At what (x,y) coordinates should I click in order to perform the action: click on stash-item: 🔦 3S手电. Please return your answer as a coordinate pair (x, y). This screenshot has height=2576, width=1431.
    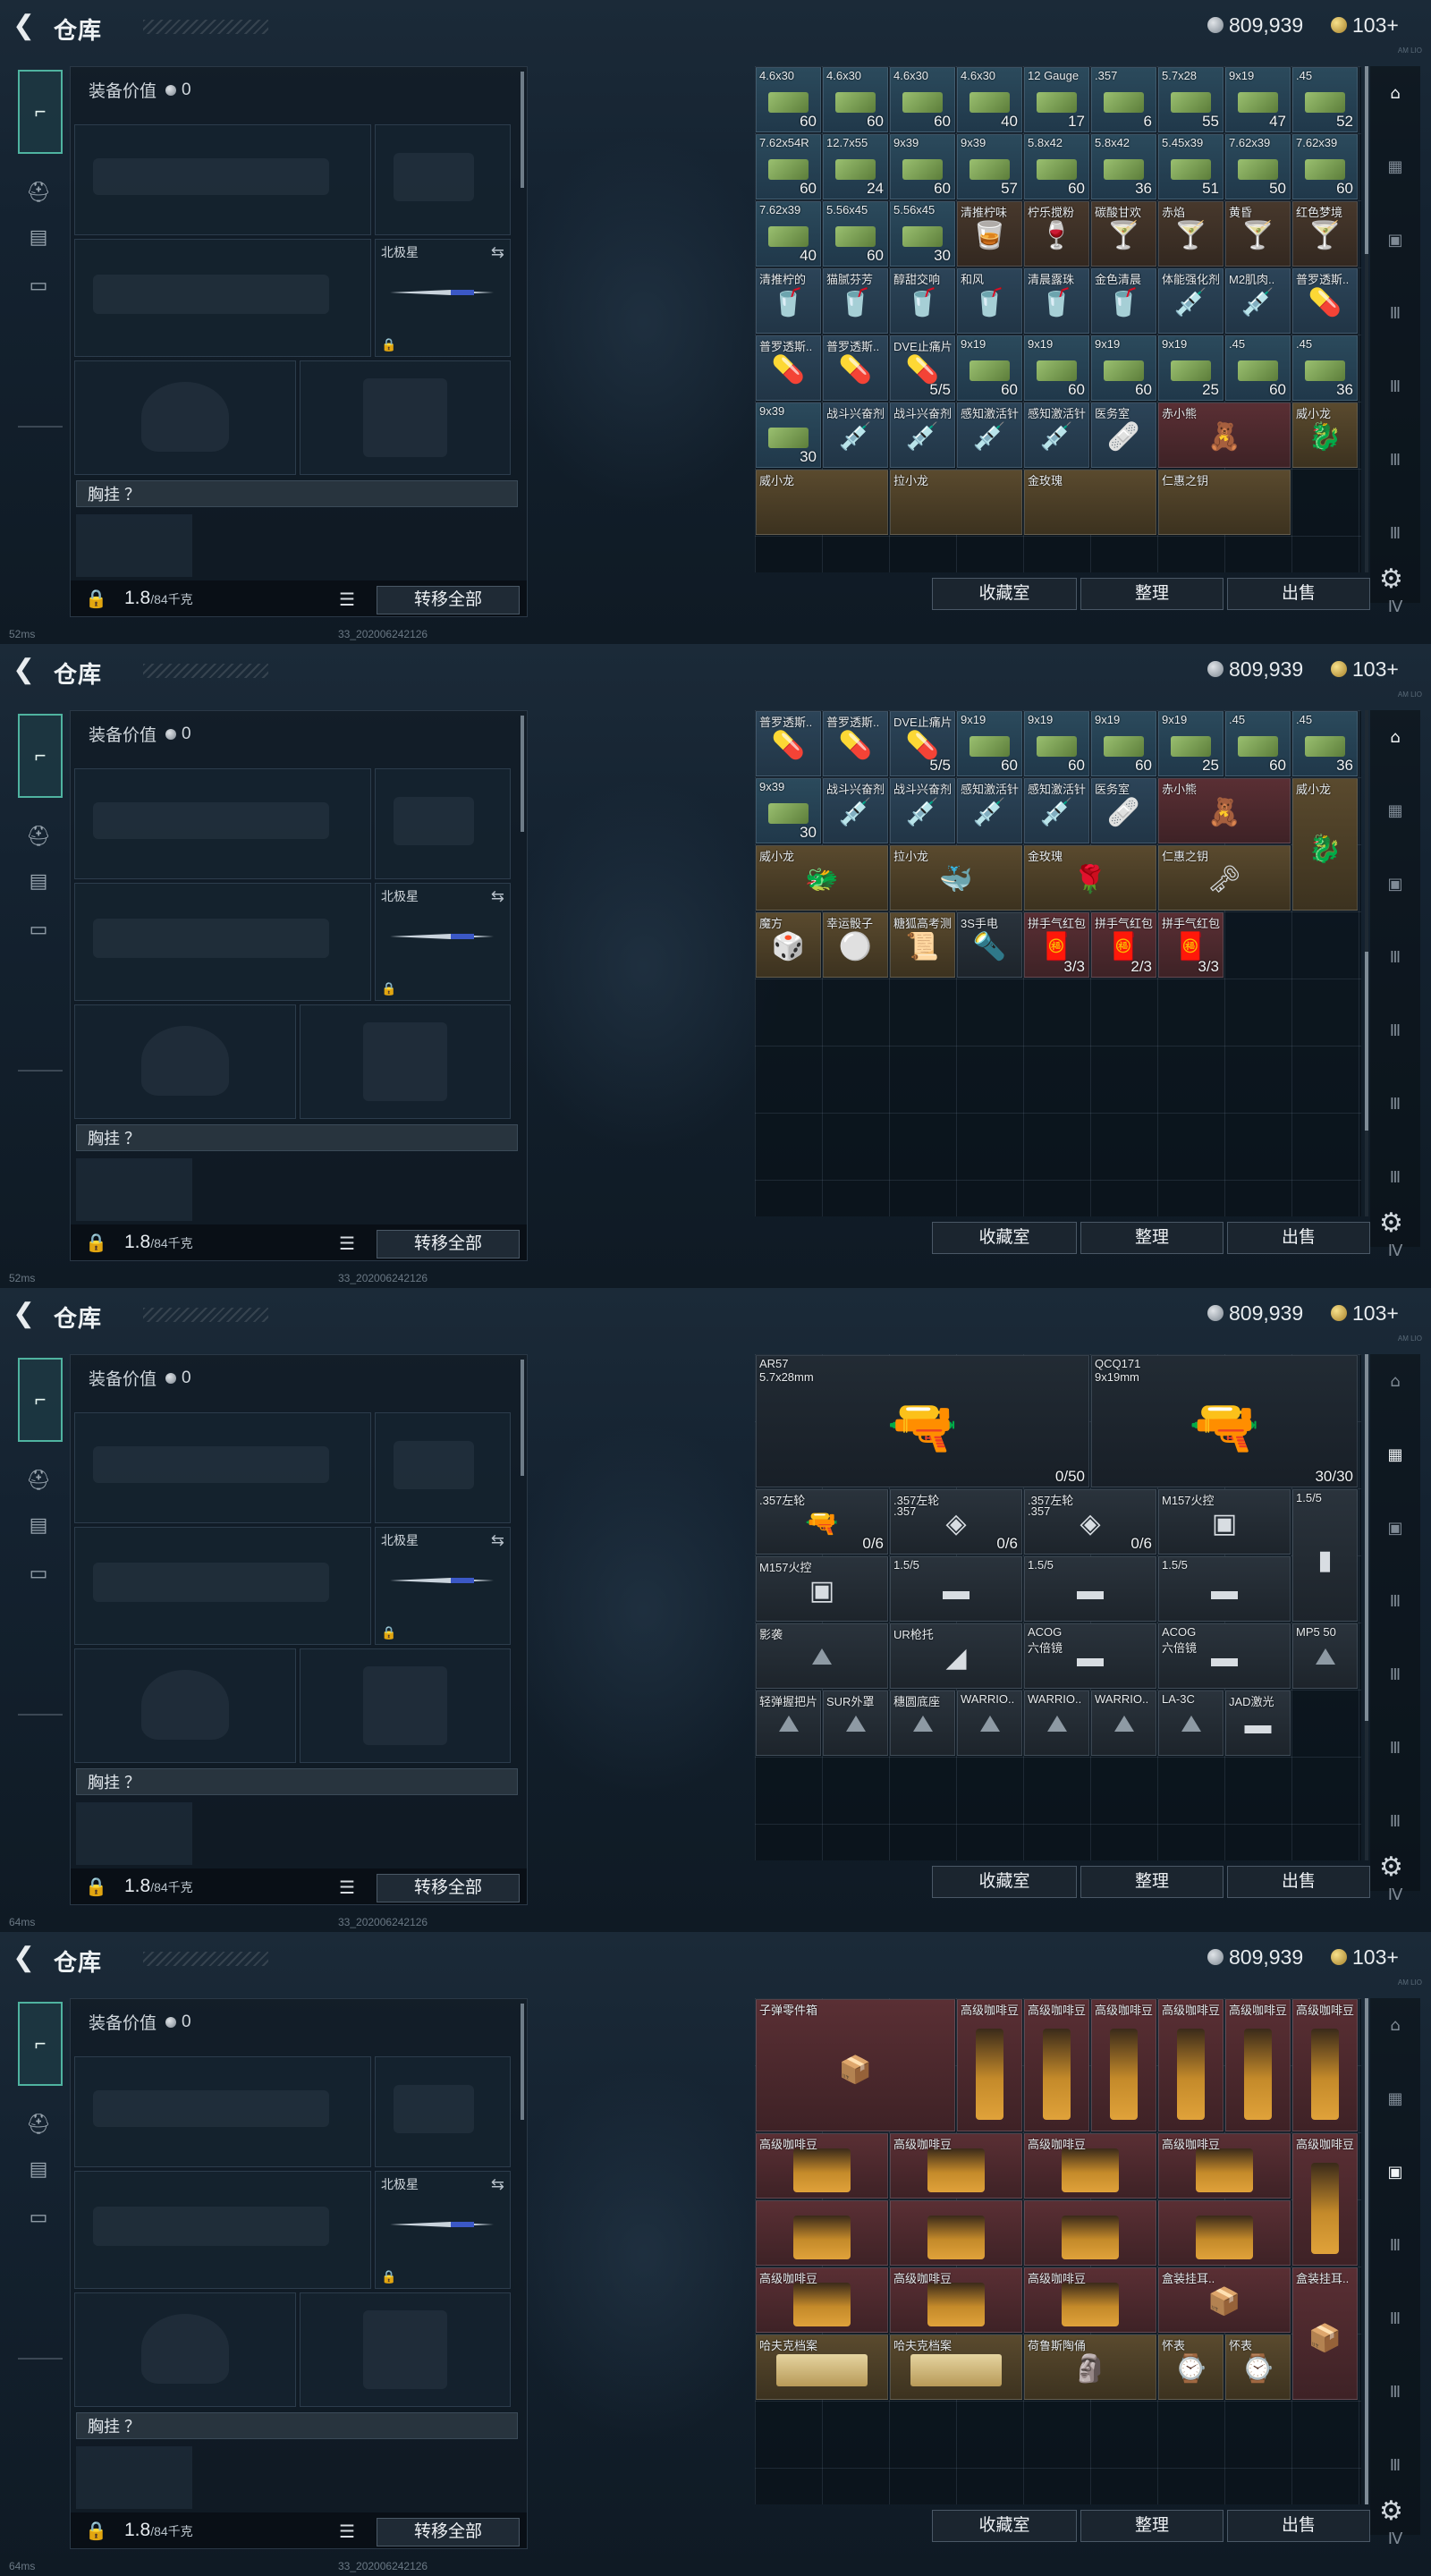
    Looking at the image, I should click on (990, 945).